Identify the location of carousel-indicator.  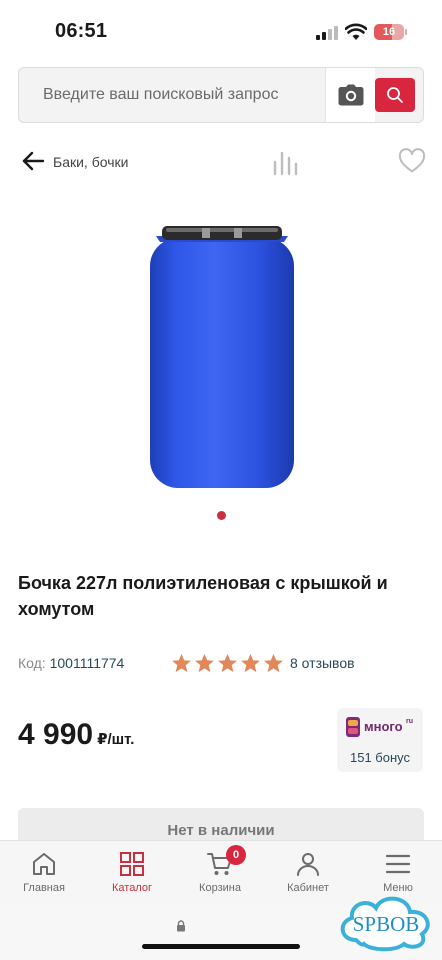
(221, 516).